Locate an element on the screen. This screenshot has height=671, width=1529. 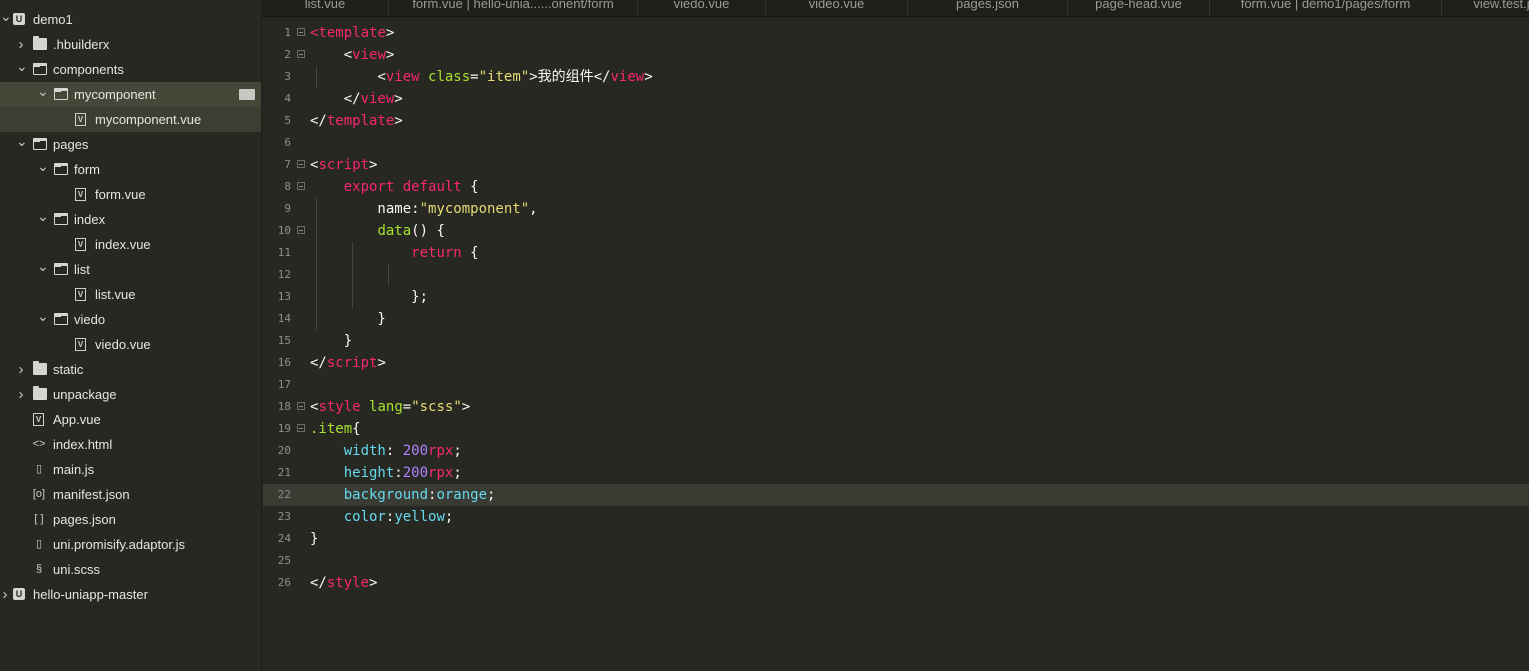
editor-tab: form.vue | demo1/pages/form is located at coordinates (1326, 8).